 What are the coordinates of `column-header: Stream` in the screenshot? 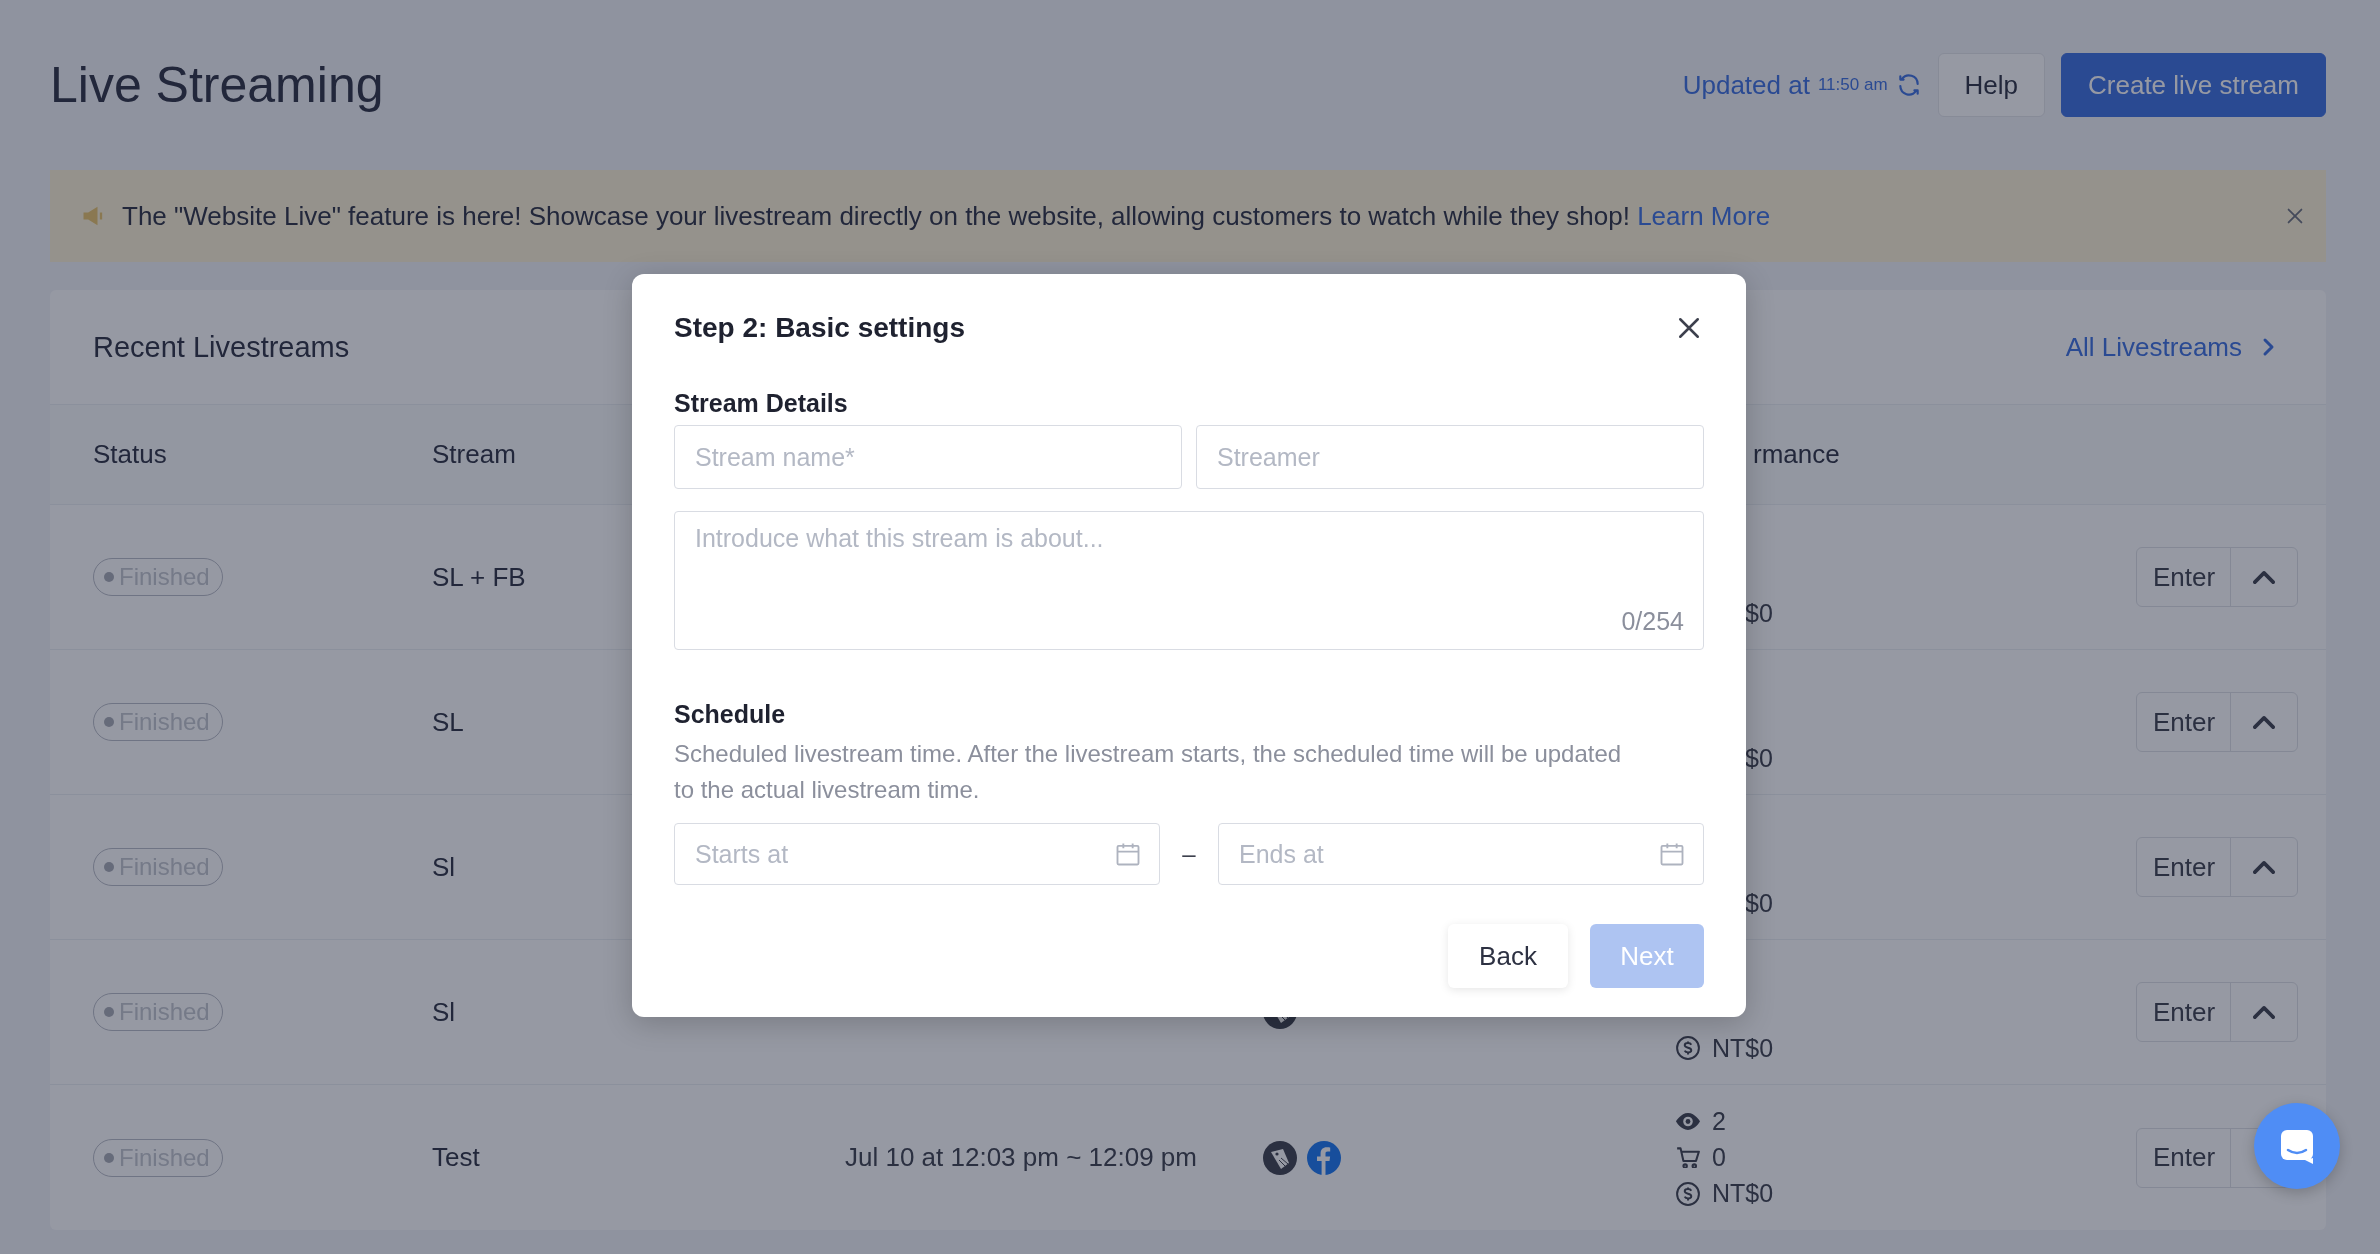 It's located at (474, 454).